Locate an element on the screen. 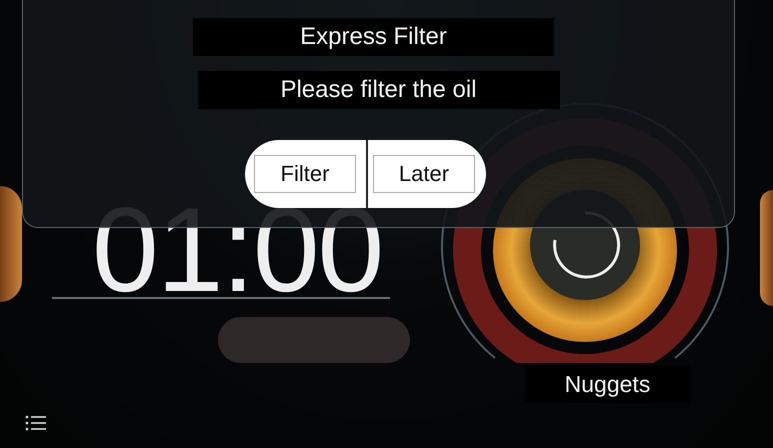 This screenshot has width=773, height=448. dialog-title: Express Filter is located at coordinates (373, 37).